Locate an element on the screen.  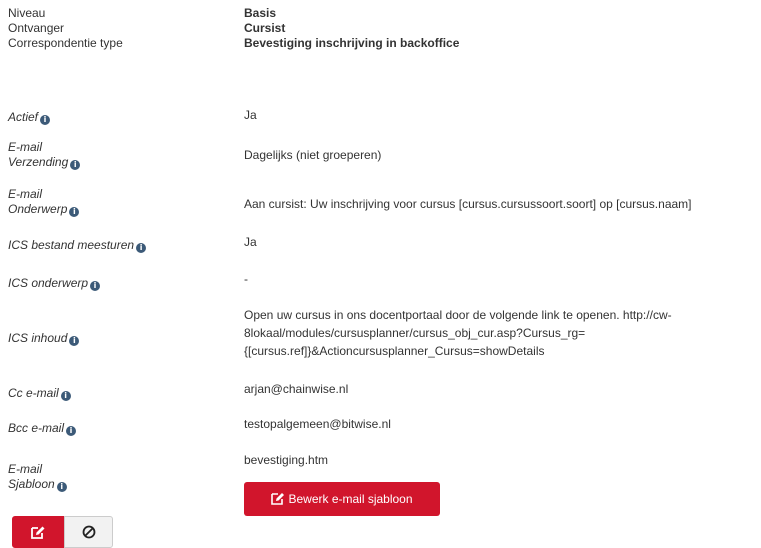
ics-onderwerp-label-text: ICS onderwerp is located at coordinates (48, 283).